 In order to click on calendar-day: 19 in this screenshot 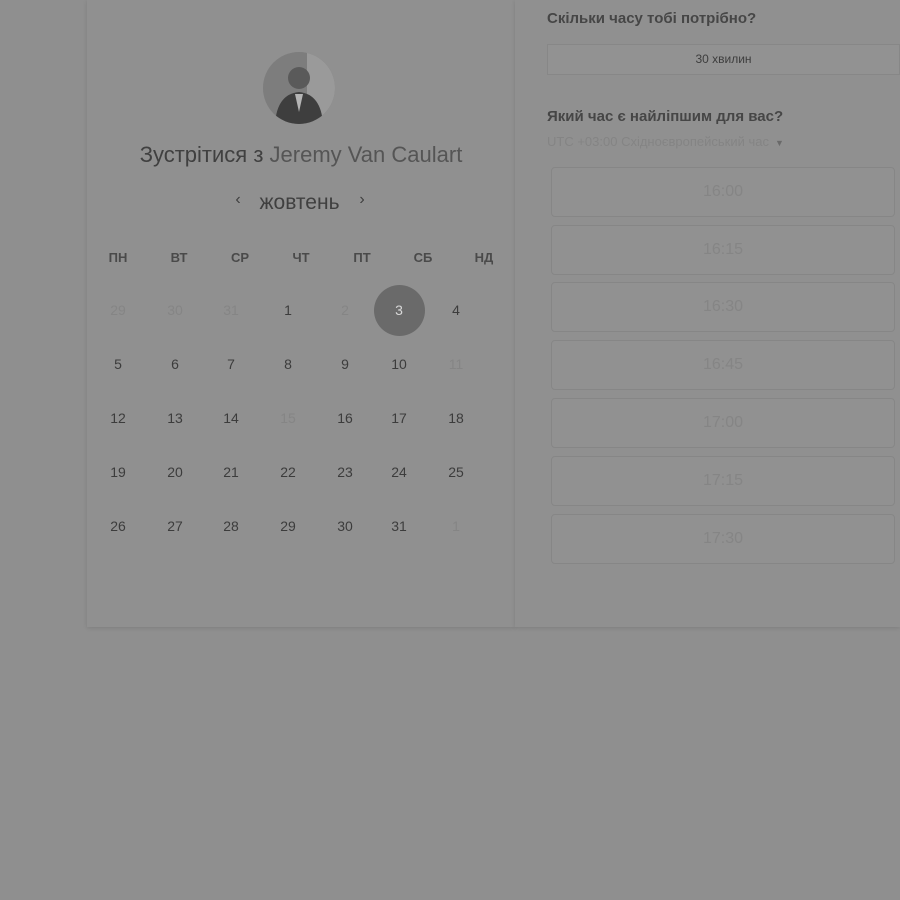, I will do `click(118, 472)`.